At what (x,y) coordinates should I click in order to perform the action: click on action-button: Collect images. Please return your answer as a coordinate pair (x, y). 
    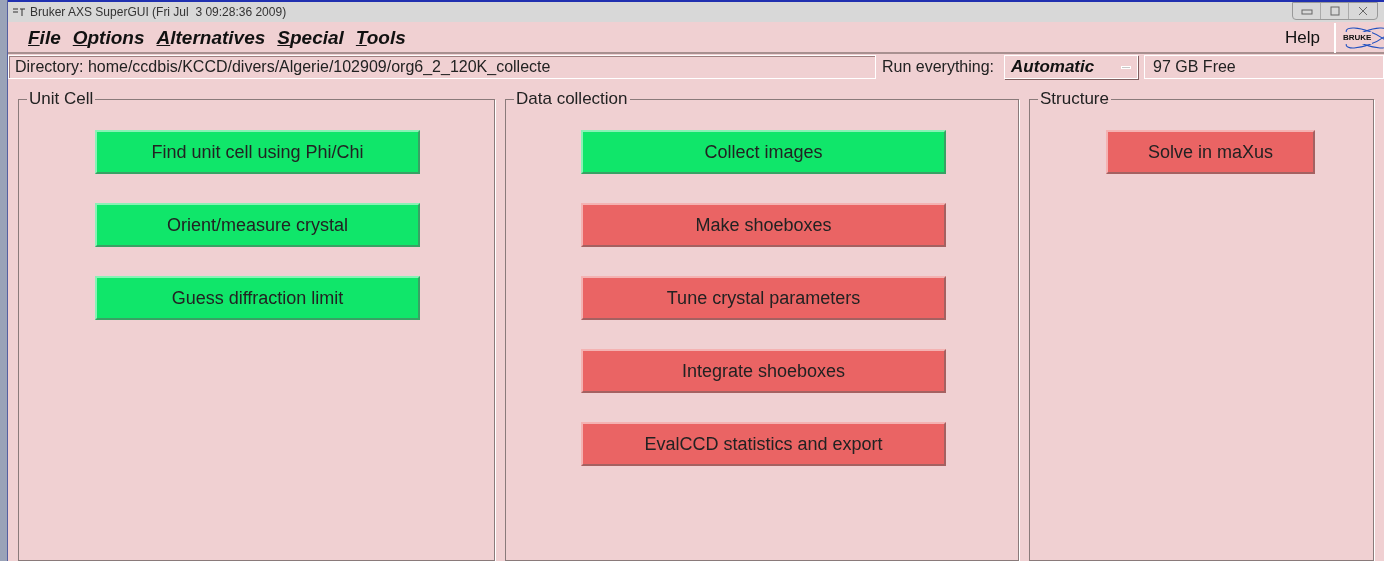
    Looking at the image, I should click on (763, 152).